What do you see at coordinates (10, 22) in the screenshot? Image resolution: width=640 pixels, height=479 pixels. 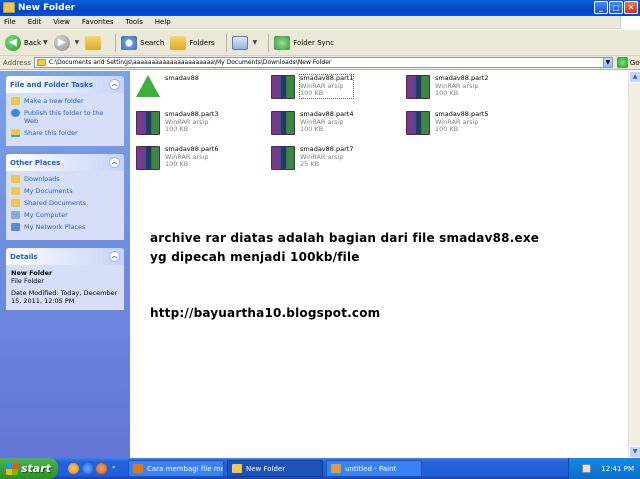 I see `menu-file: File` at bounding box center [10, 22].